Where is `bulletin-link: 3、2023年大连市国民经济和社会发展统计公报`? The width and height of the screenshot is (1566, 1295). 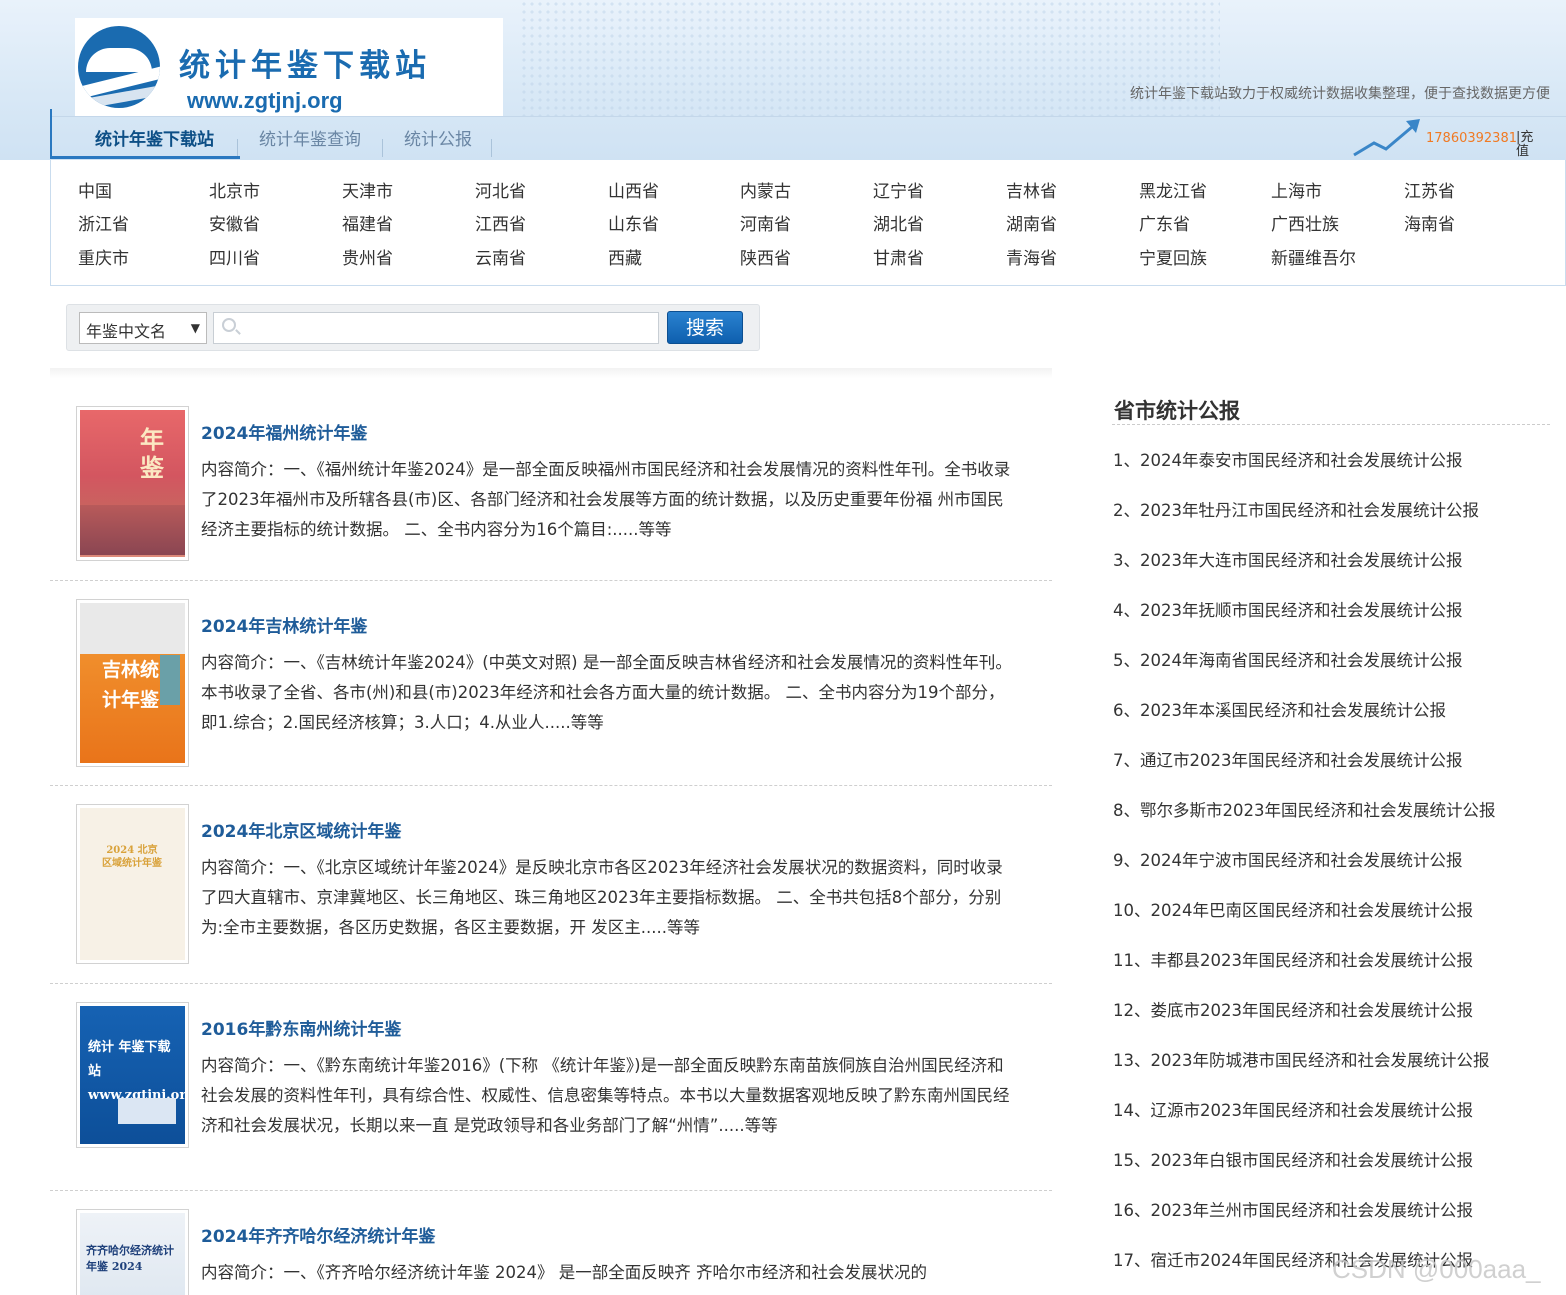
bulletin-link: 3、2023年大连市国民经济和社会发展统计公报 is located at coordinates (1288, 559).